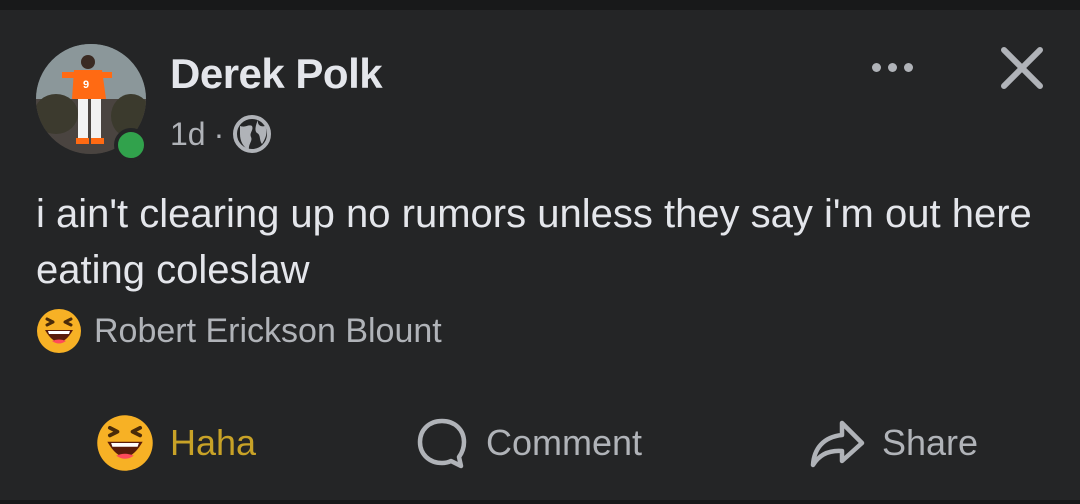 This screenshot has width=1080, height=504. What do you see at coordinates (268, 331) in the screenshot?
I see `reactors-names: Robert Erickson Blount` at bounding box center [268, 331].